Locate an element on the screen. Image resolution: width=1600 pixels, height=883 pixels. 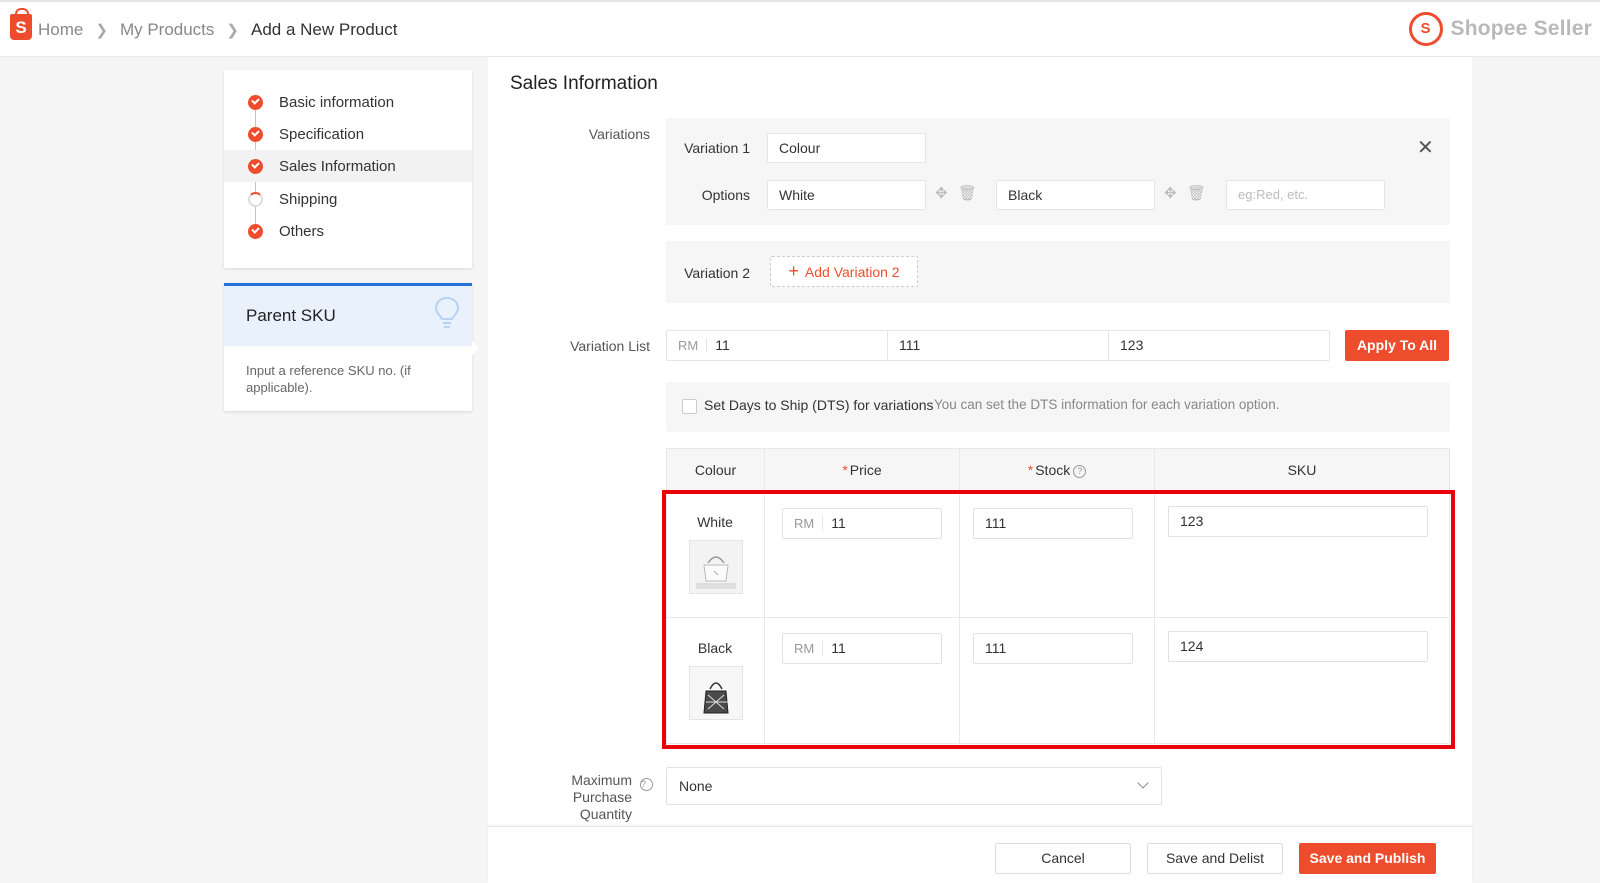
section-title: Sales Information is located at coordinates (584, 83).